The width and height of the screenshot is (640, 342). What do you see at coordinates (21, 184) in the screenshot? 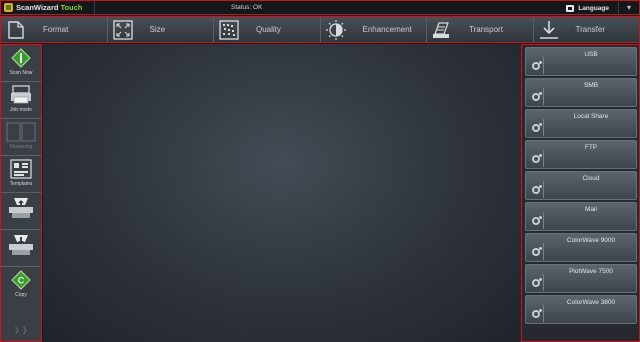
I see `templates-label: Templates` at bounding box center [21, 184].